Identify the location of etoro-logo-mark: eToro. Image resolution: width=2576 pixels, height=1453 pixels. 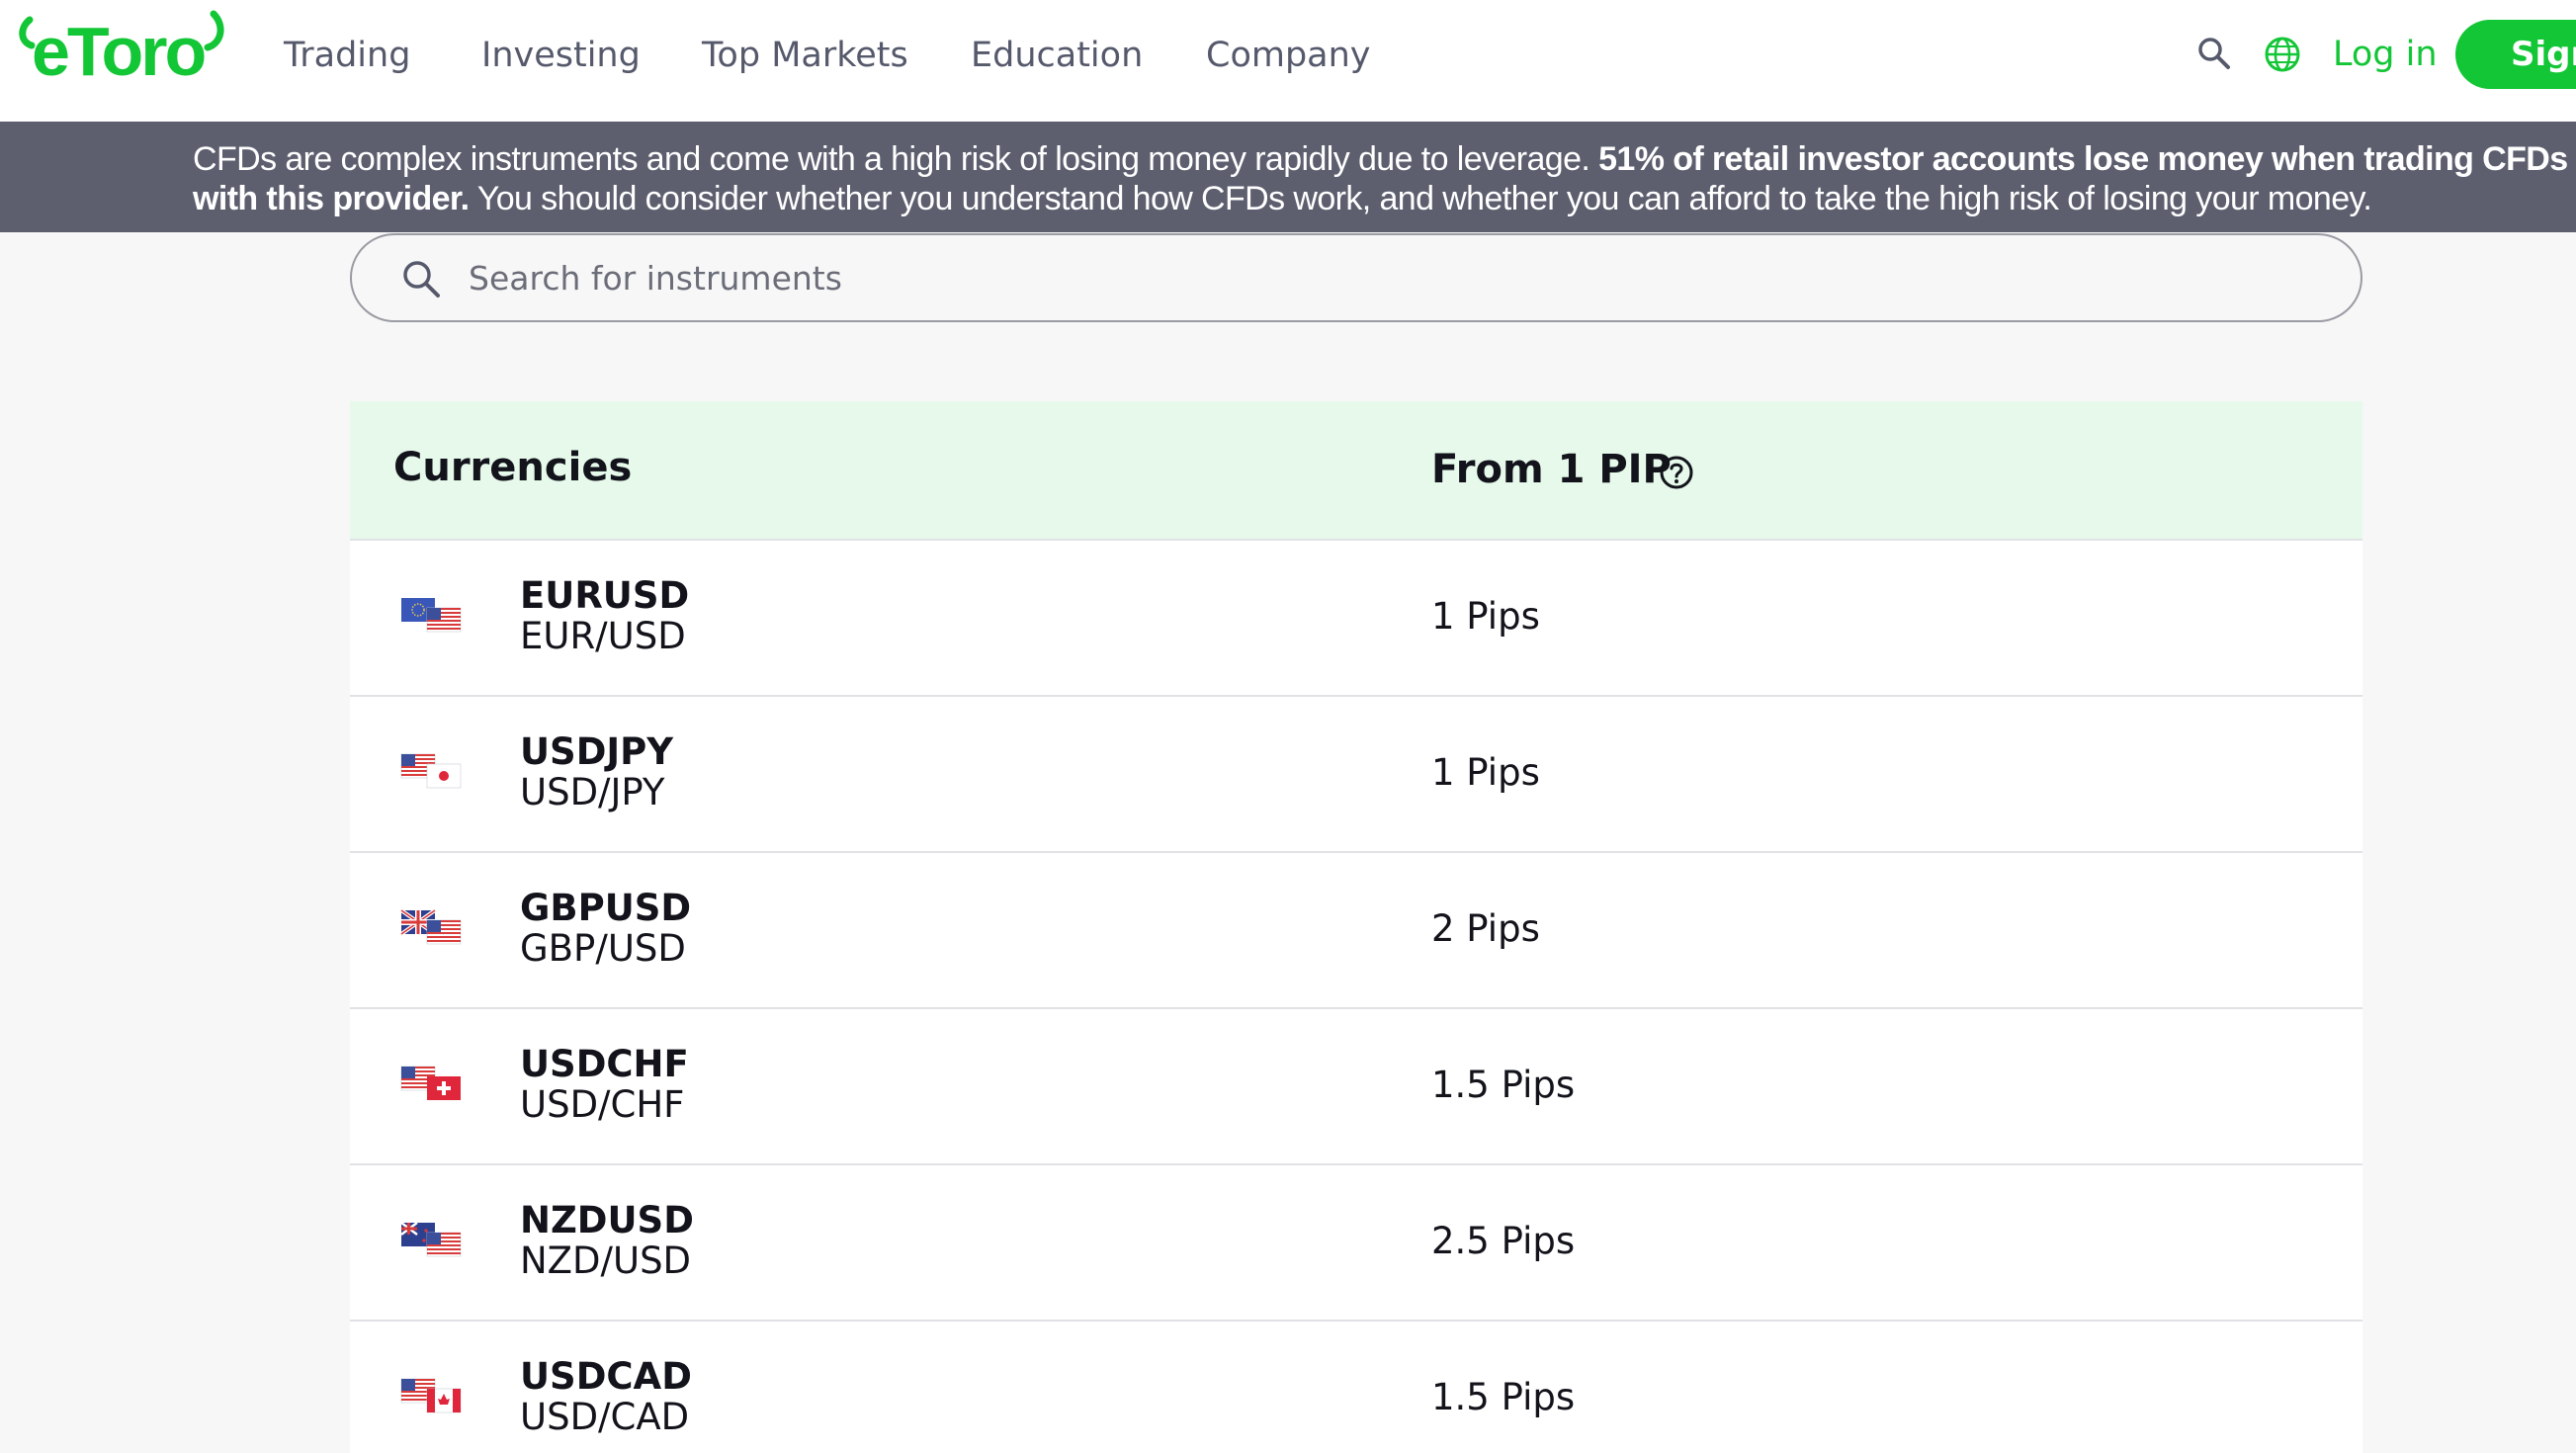
(121, 50).